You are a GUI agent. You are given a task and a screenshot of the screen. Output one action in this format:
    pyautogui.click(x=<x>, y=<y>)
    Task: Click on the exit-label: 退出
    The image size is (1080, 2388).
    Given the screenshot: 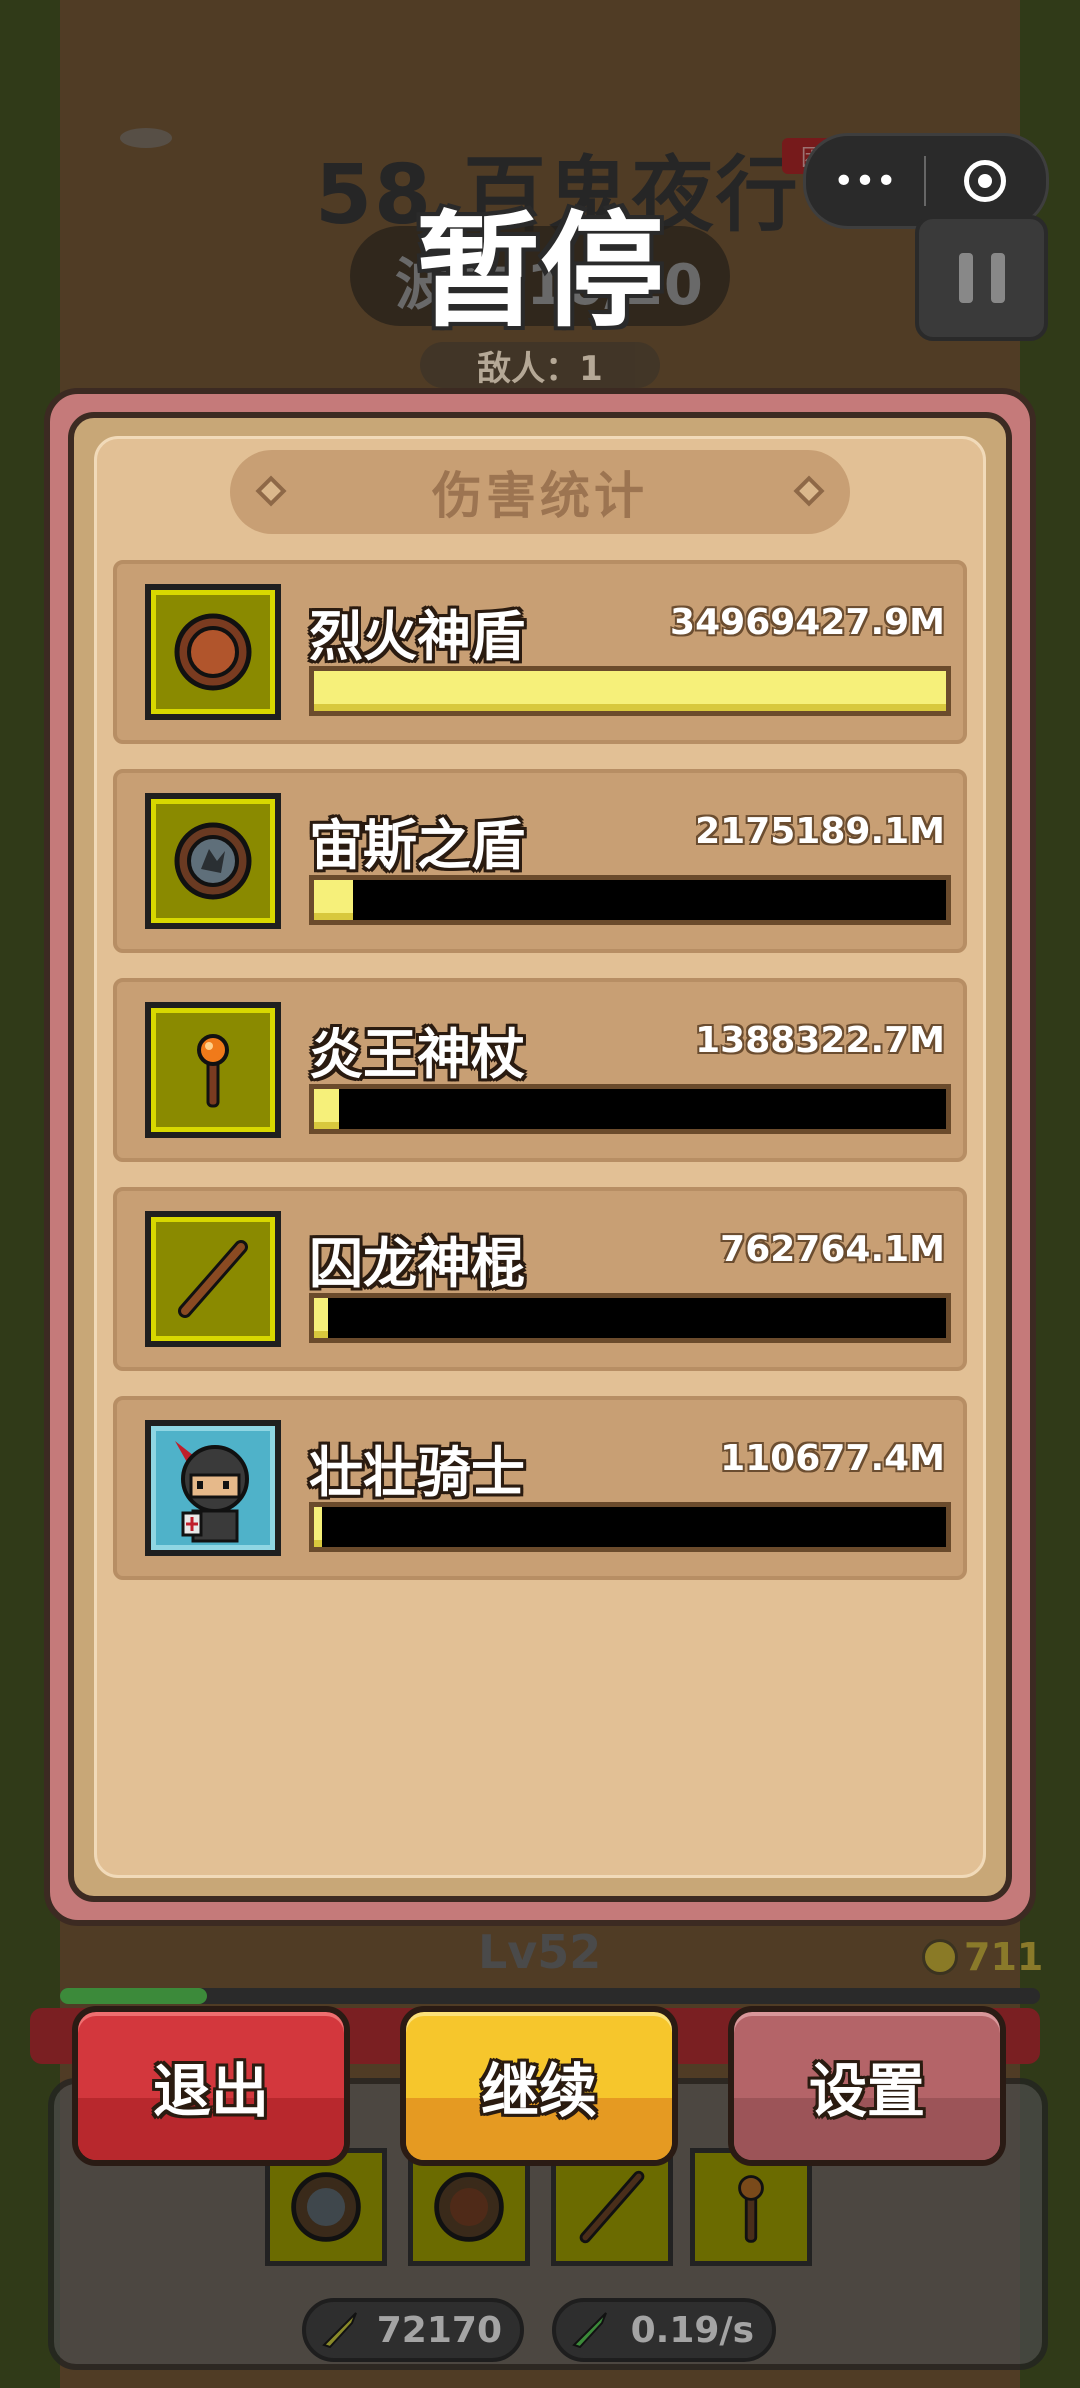 What is the action you would take?
    pyautogui.click(x=210, y=2091)
    